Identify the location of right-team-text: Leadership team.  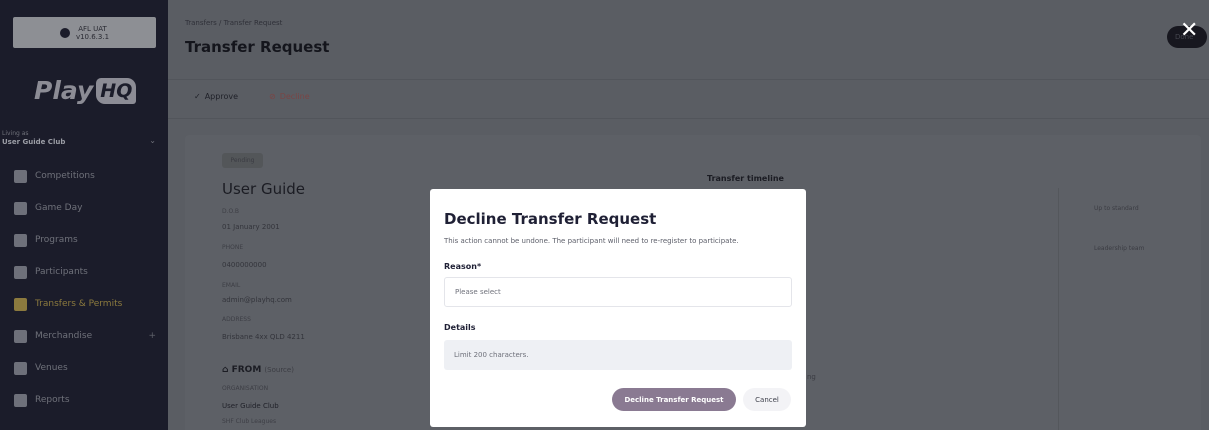
(1119, 248).